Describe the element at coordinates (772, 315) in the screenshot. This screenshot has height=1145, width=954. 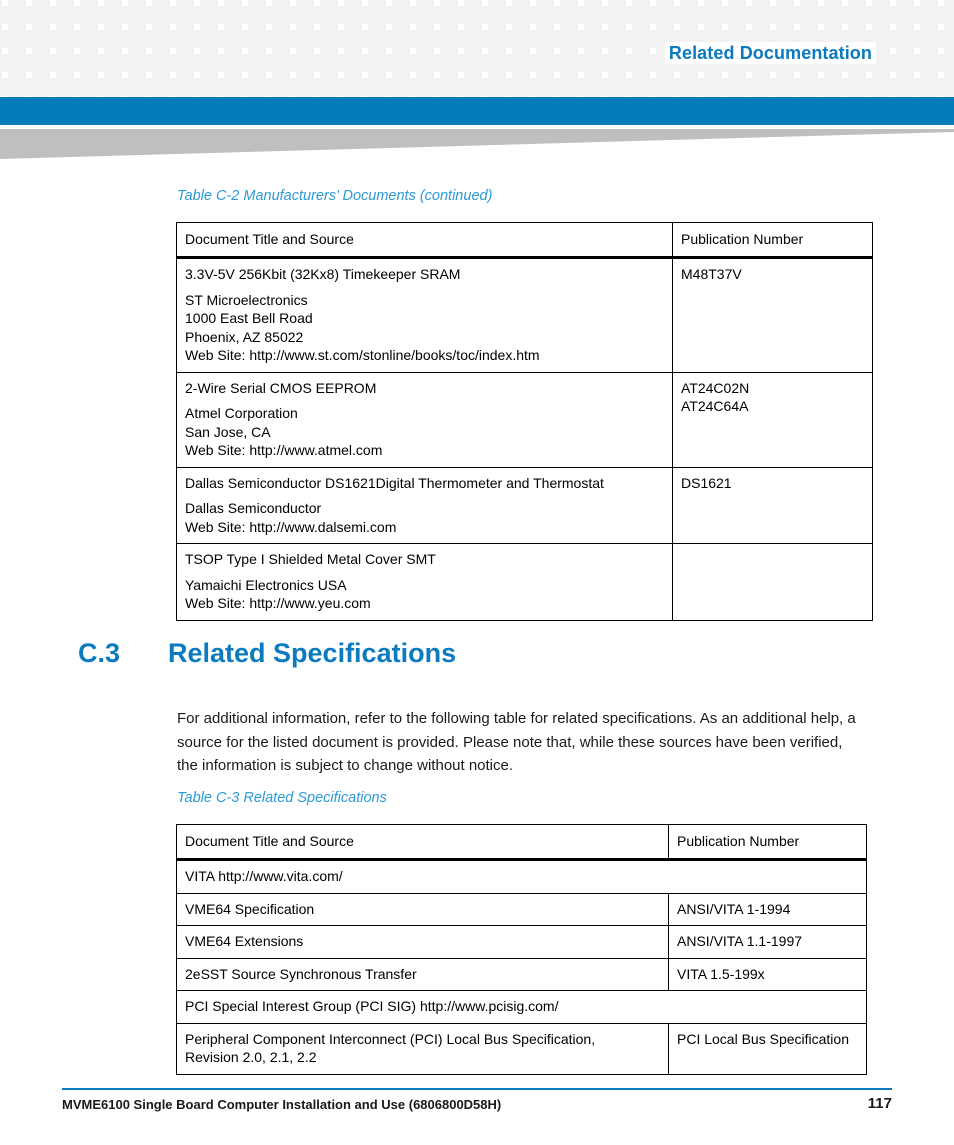
I see `table-cell-publication: M48T37V` at that location.